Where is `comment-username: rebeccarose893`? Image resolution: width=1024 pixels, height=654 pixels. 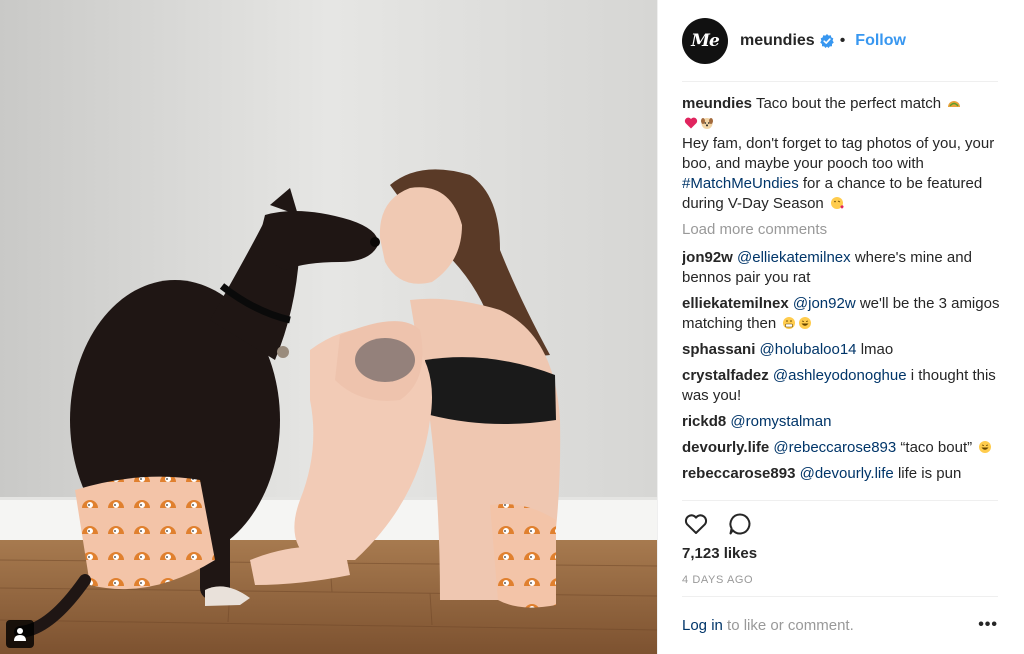
comment-username: rebeccarose893 is located at coordinates (738, 473).